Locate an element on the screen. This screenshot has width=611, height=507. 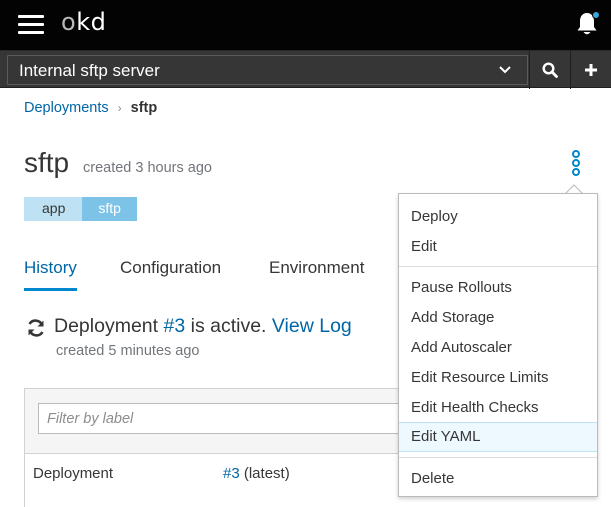
status-text: is active. is located at coordinates (228, 326).